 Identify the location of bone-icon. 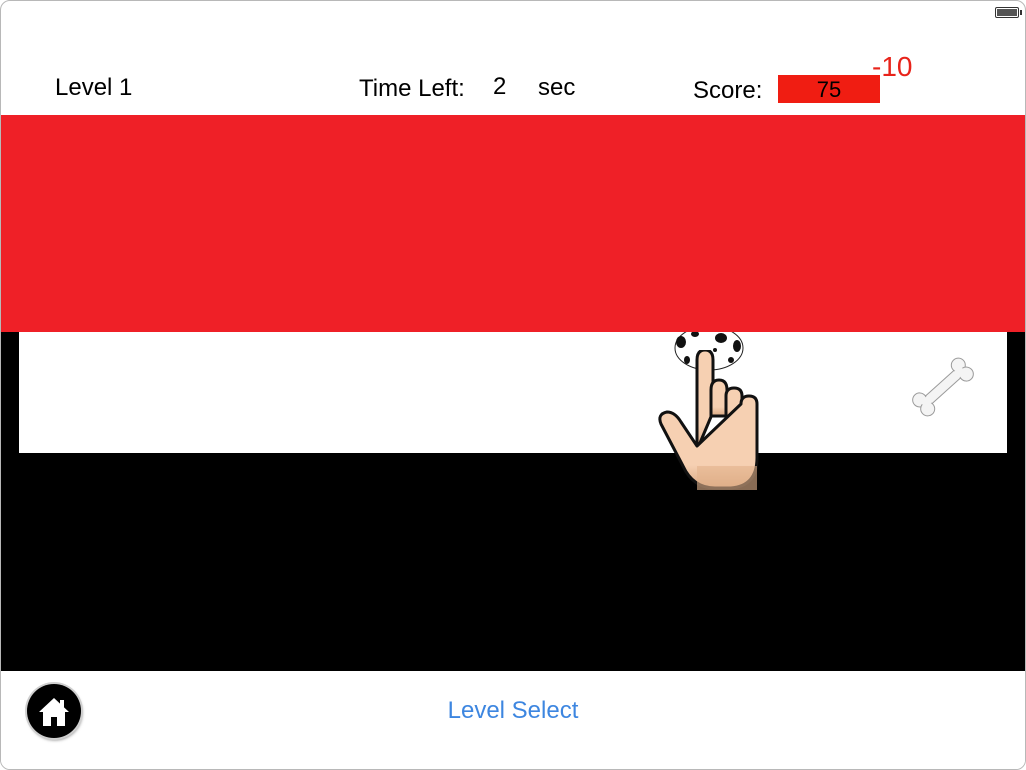
(943, 387).